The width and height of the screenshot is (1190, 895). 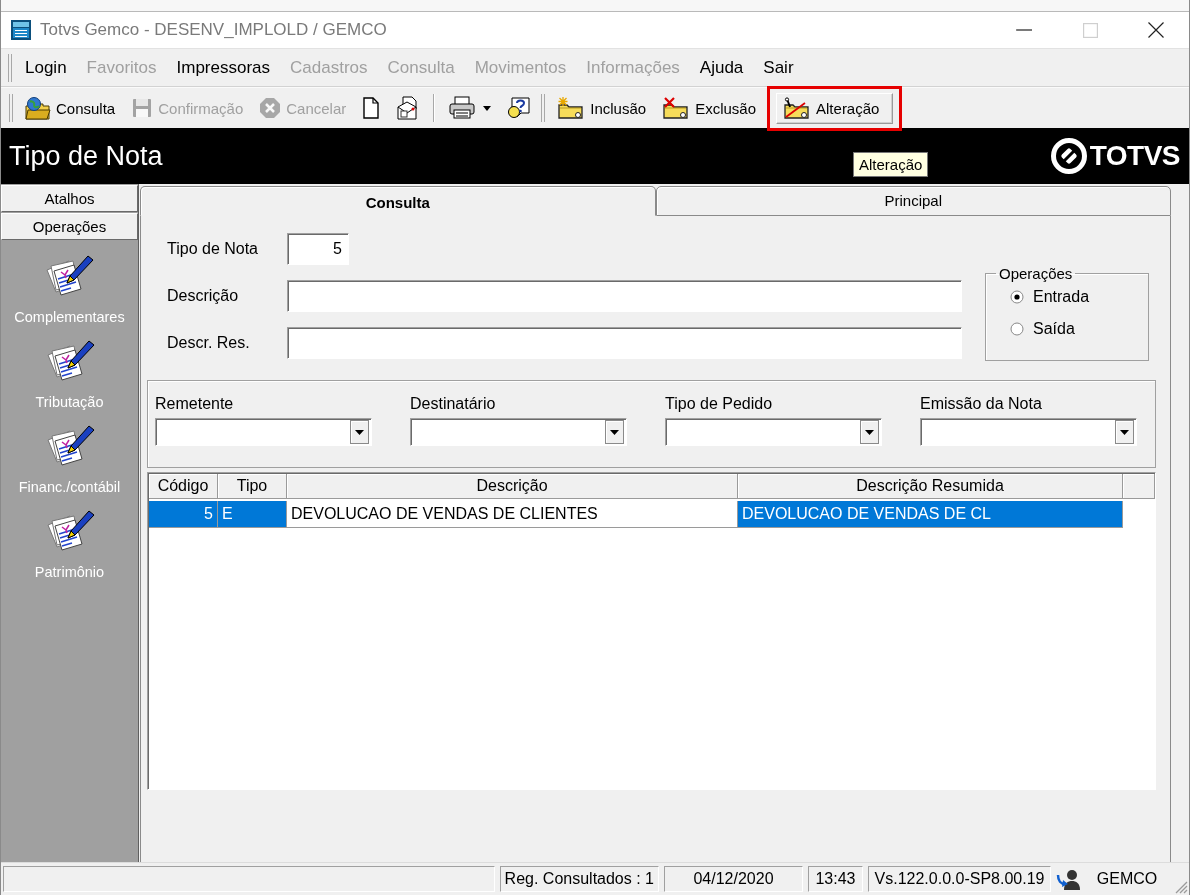 I want to click on field-label: Tipo de Pedido, so click(x=719, y=404).